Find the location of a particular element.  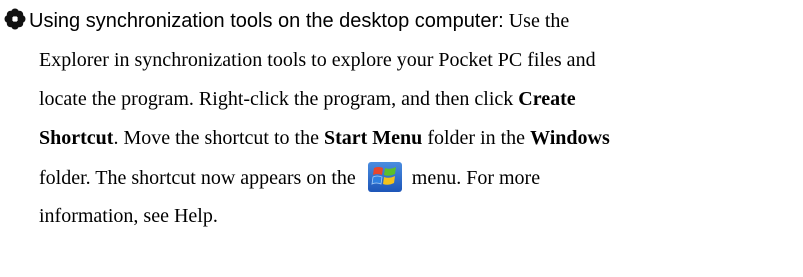

line1-text: Use the is located at coordinates (536, 21).